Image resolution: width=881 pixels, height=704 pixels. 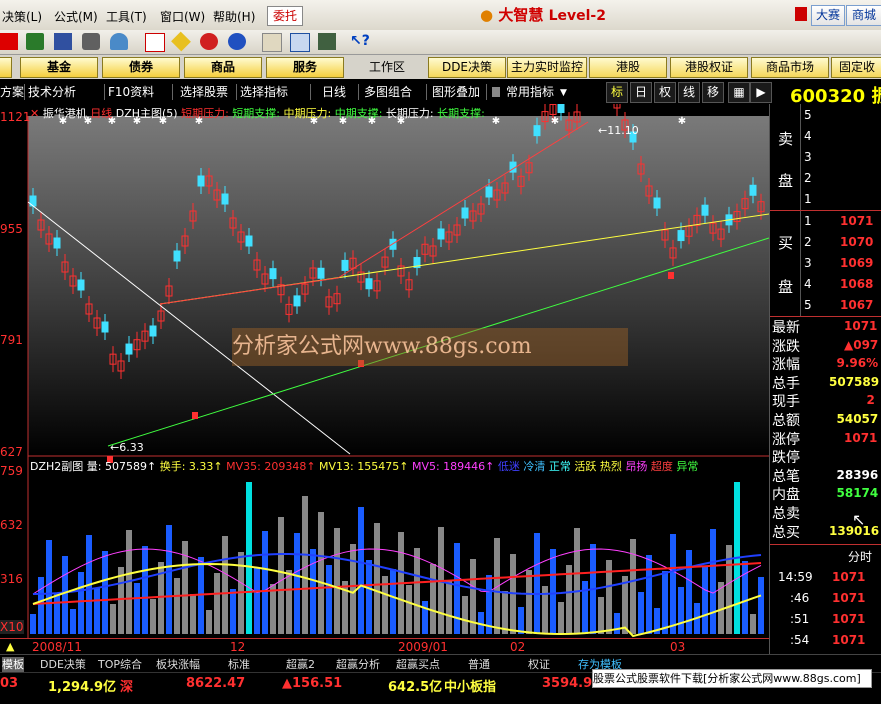 What do you see at coordinates (786, 383) in the screenshot?
I see `quote-label-3: 总手` at bounding box center [786, 383].